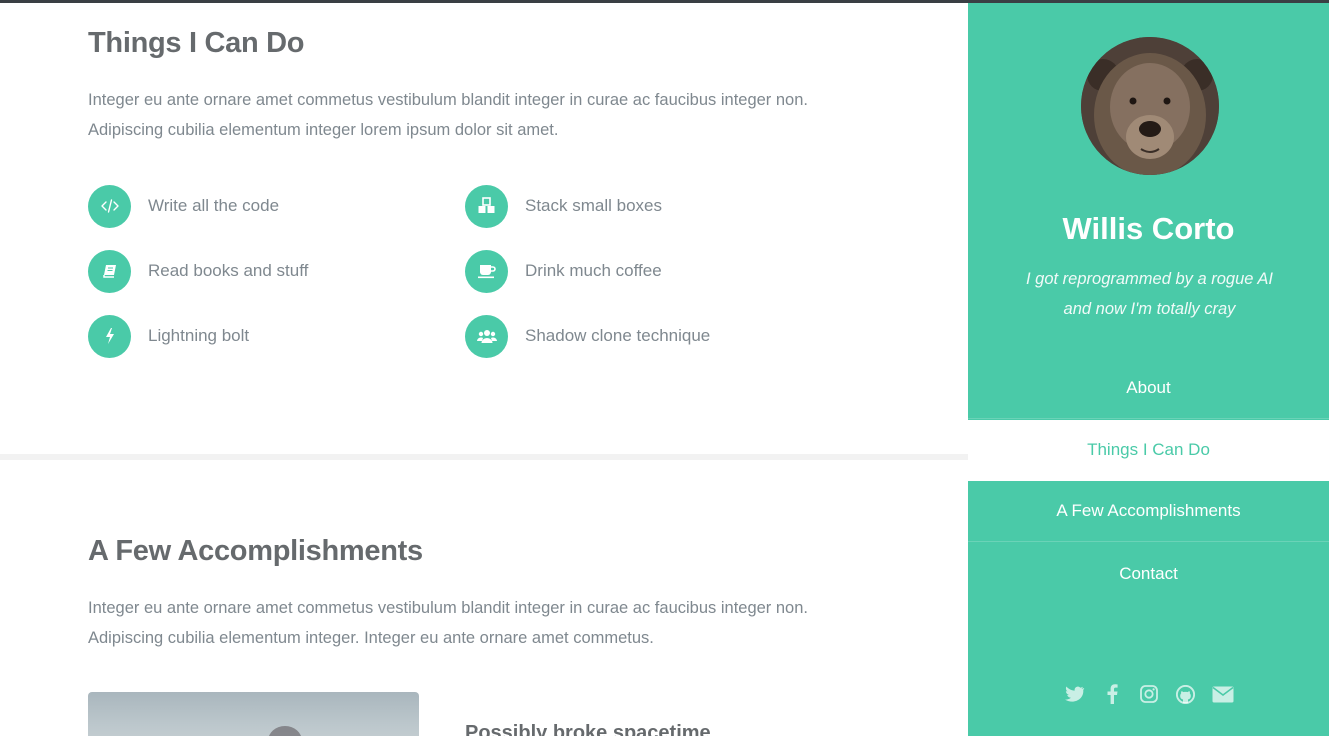 This screenshot has height=736, width=1329. What do you see at coordinates (1223, 694) in the screenshot?
I see `email-icon` at bounding box center [1223, 694].